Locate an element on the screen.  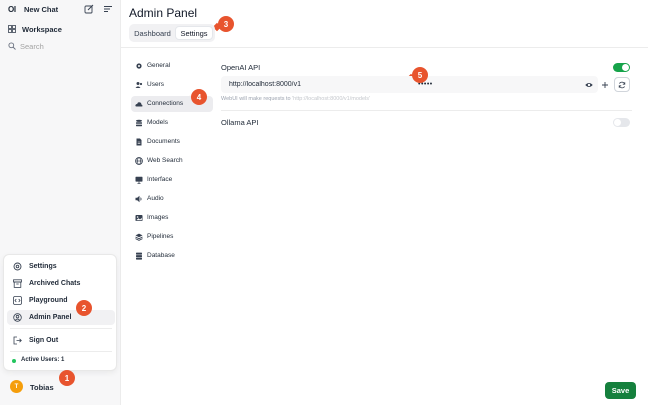
settings-nav-interface: Interface is located at coordinates (172, 180).